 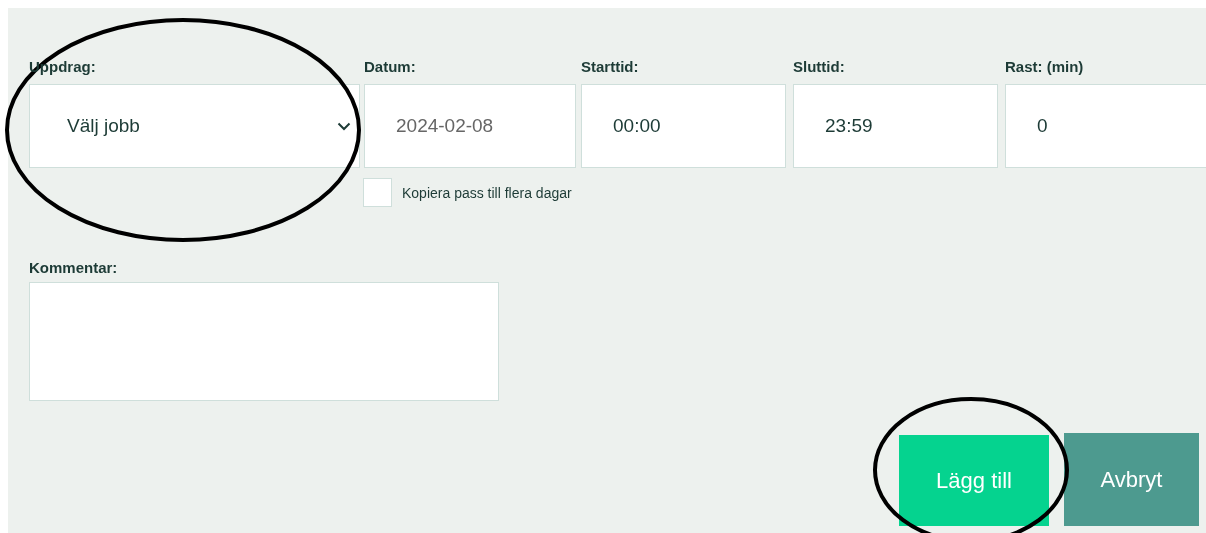 What do you see at coordinates (73, 268) in the screenshot?
I see `field-label: Kommentar:` at bounding box center [73, 268].